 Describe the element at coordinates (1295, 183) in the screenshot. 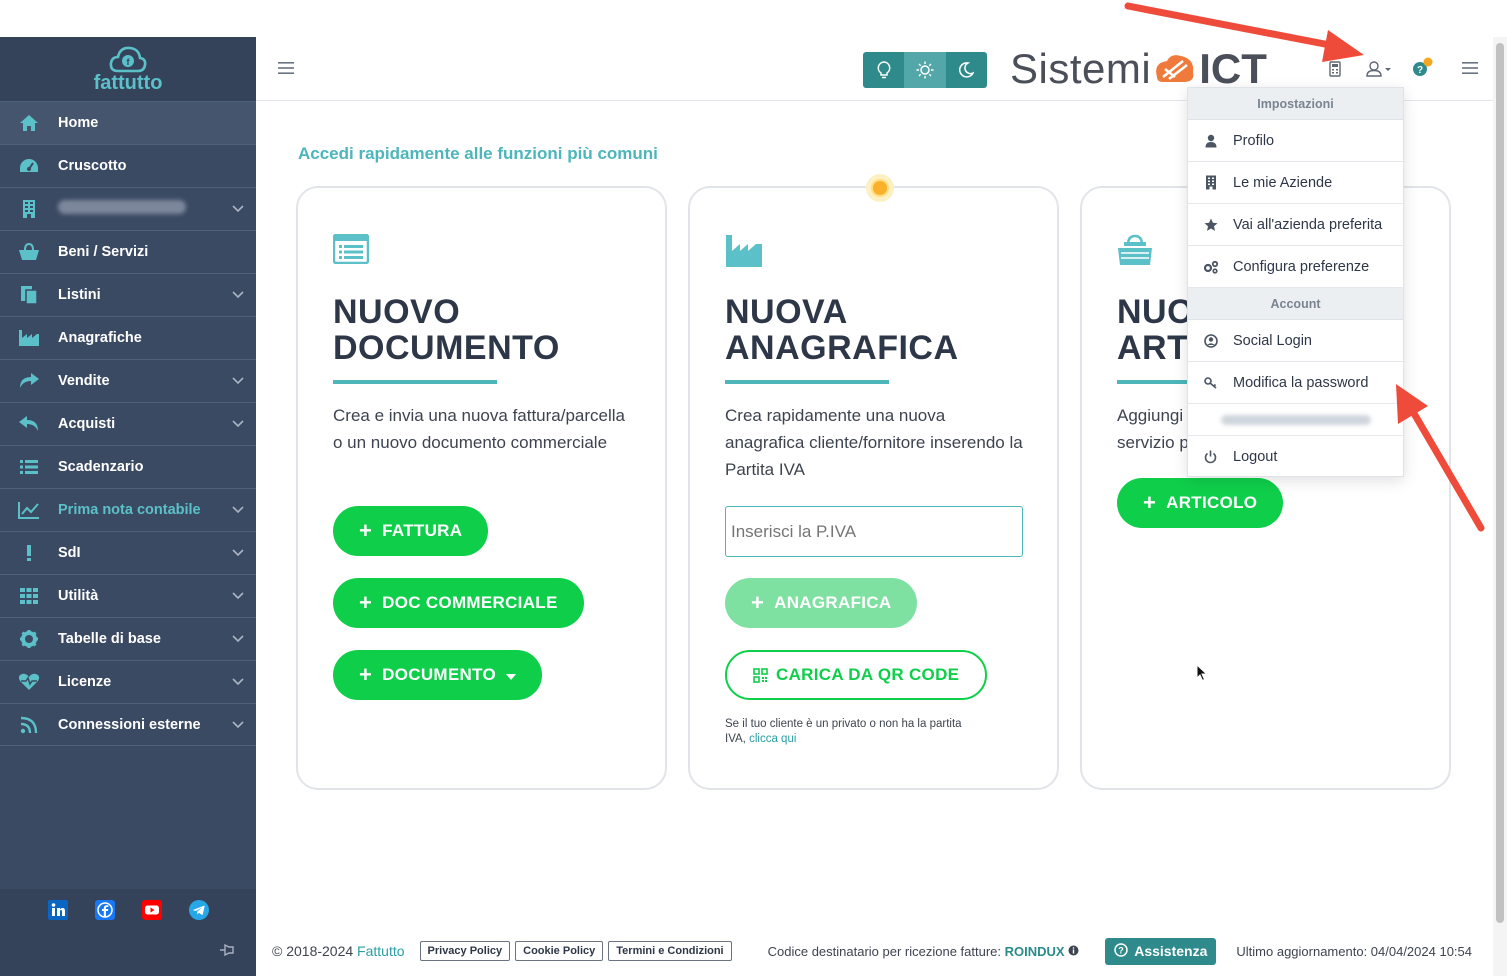

I see `menu-item-le-mie-aziende: Le mie Aziende` at that location.